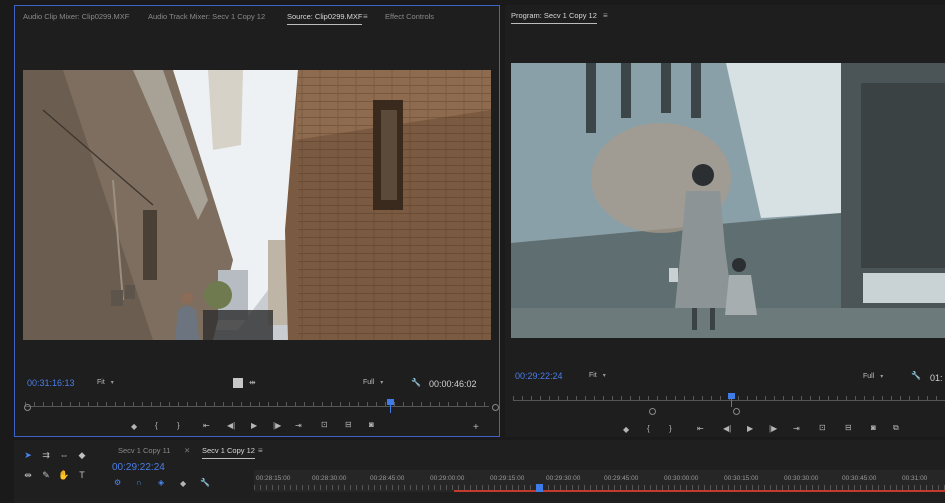  Describe the element at coordinates (82, 455) in the screenshot. I see `razor-tool-icon: ◆` at that location.